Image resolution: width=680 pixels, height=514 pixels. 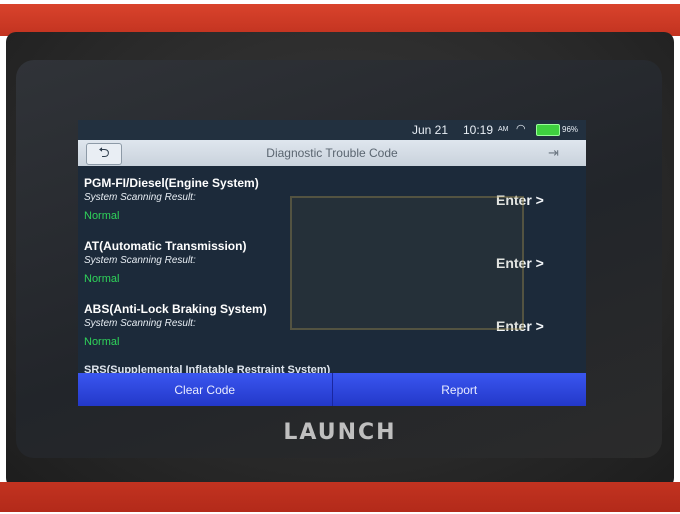 What do you see at coordinates (521, 129) in the screenshot?
I see `wifi-icon: ◠` at bounding box center [521, 129].